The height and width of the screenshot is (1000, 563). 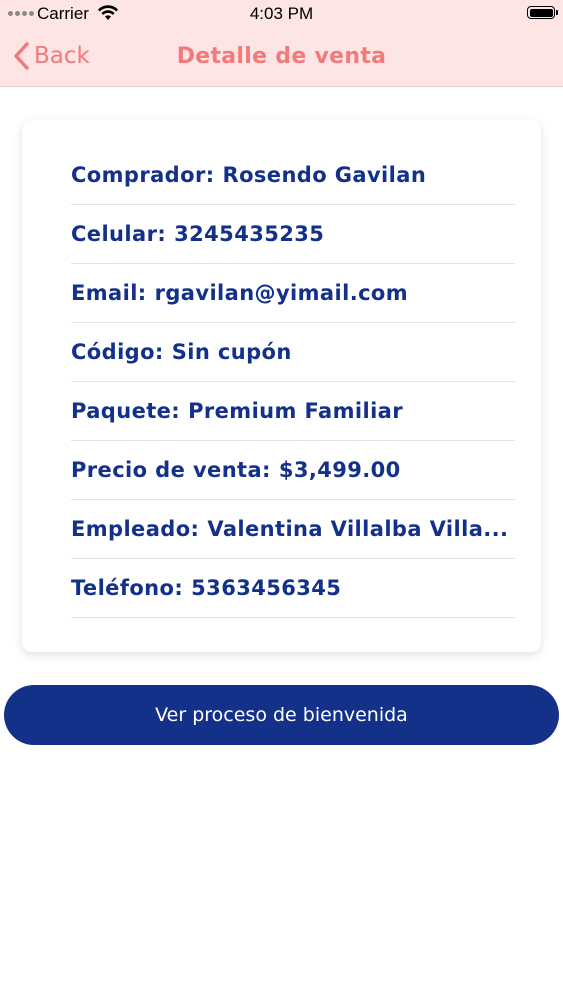 I want to click on page-title: Detalle de venta, so click(x=281, y=56).